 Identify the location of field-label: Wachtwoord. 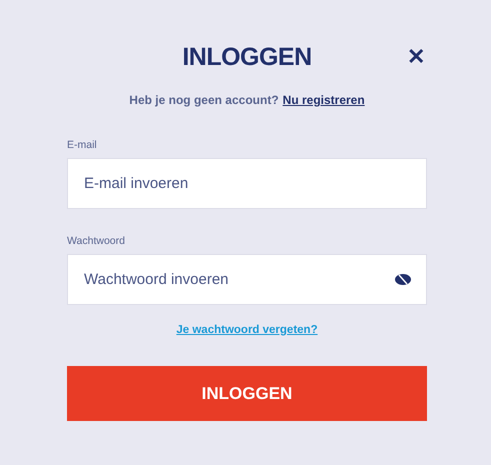
(96, 241).